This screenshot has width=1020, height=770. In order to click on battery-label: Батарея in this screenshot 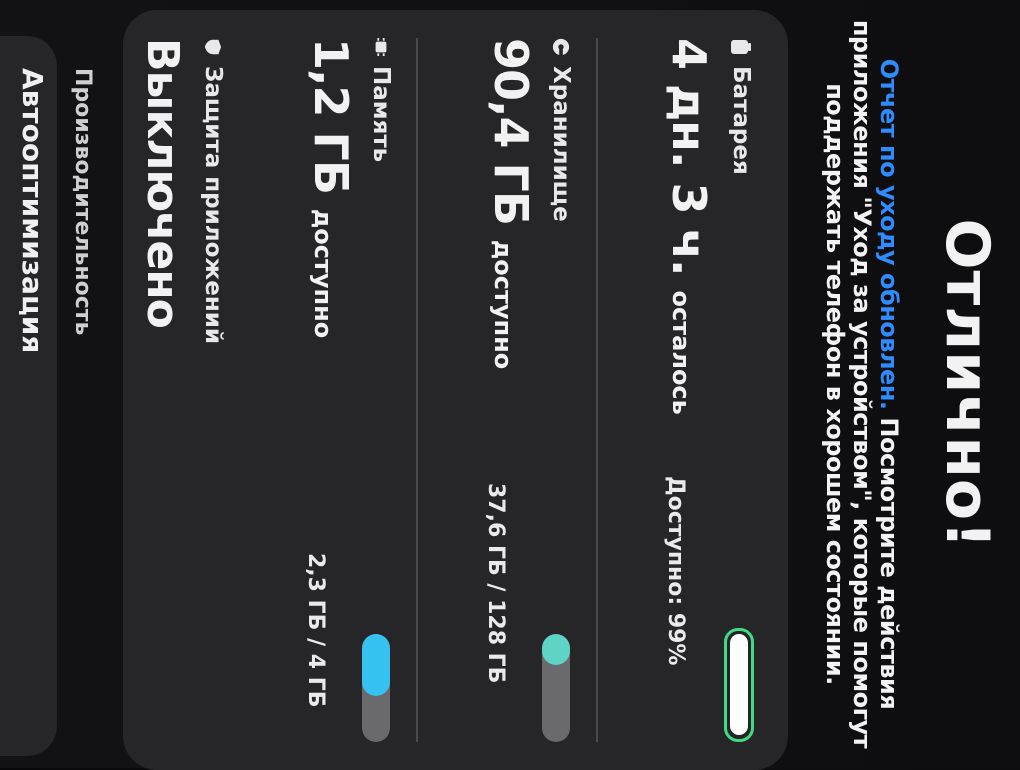, I will do `click(741, 120)`.